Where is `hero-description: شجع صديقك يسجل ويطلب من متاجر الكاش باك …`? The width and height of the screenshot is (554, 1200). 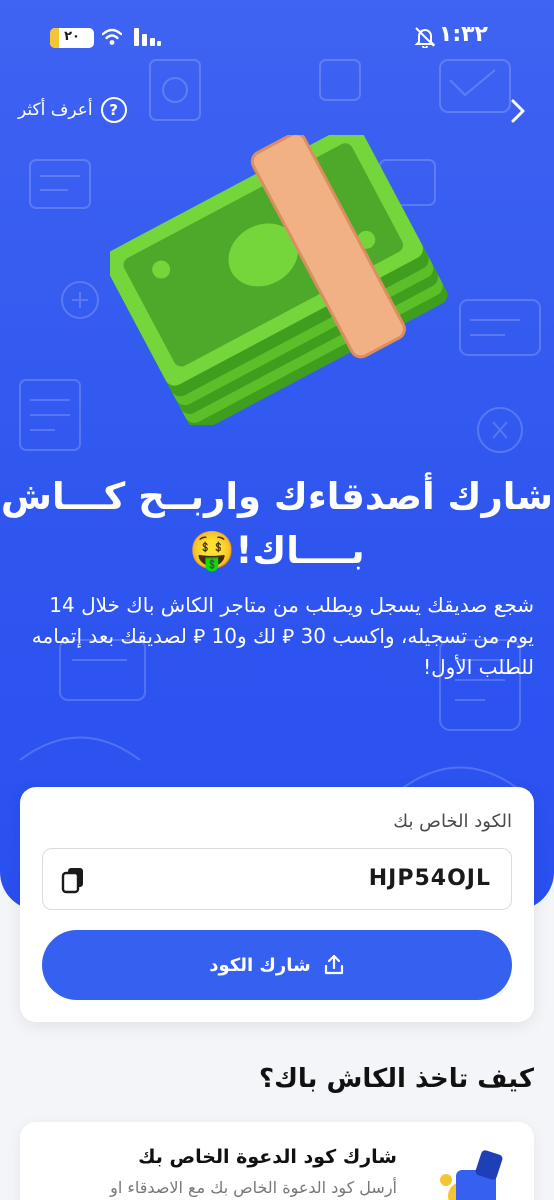 hero-description: شجع صديقك يسجل ويطلب من متاجر الكاش باك … is located at coordinates (282, 636).